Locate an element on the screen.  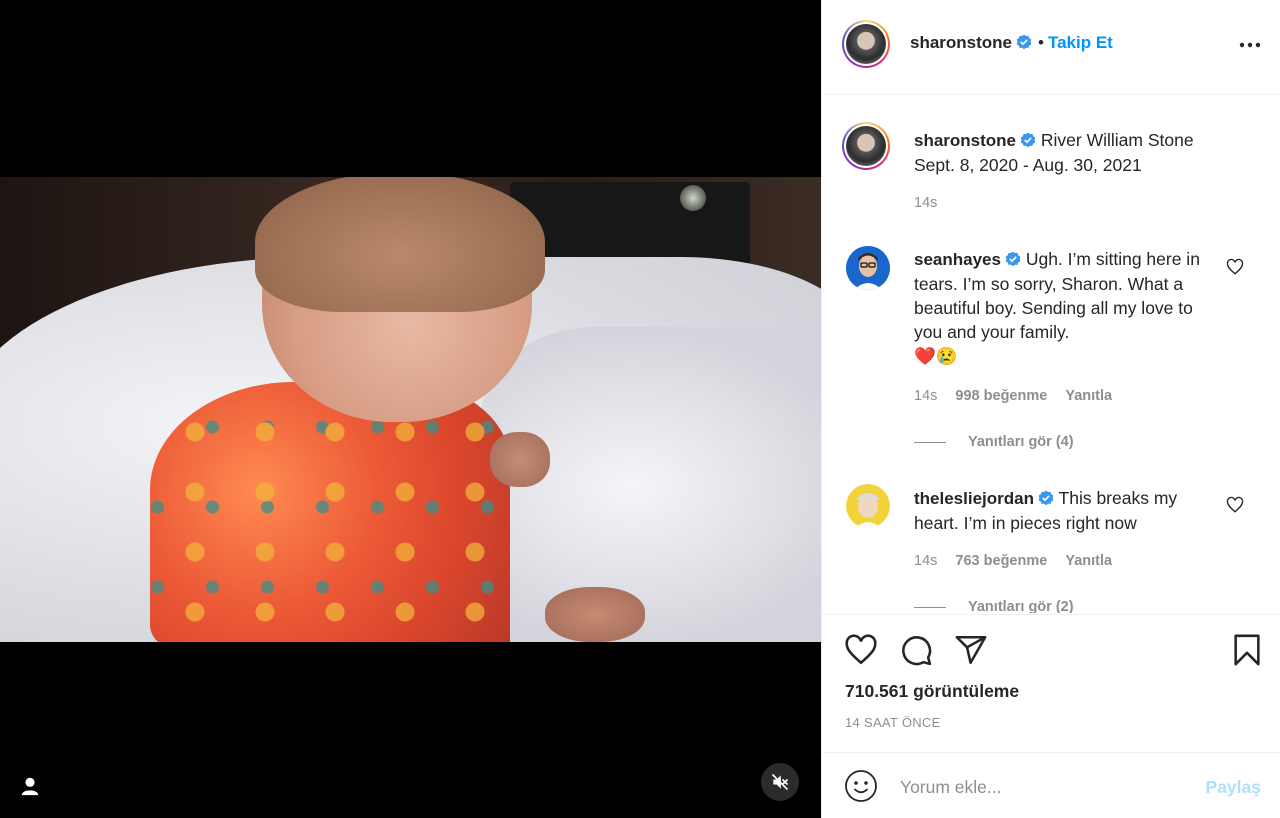
views-count: 710.561 görüntüleme is located at coordinates (932, 691).